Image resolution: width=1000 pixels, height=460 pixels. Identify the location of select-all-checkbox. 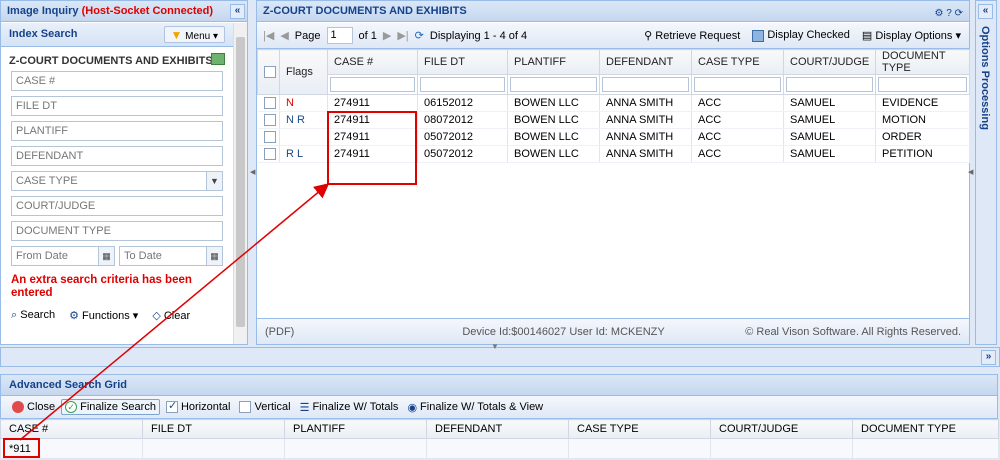
(270, 72).